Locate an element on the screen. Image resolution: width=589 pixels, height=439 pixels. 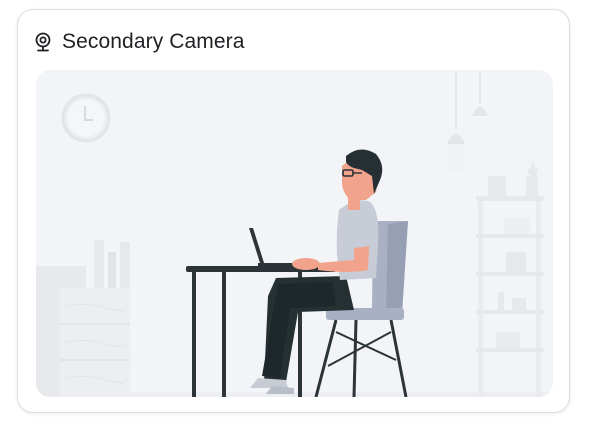
card-title: Secondary Camera is located at coordinates (153, 41).